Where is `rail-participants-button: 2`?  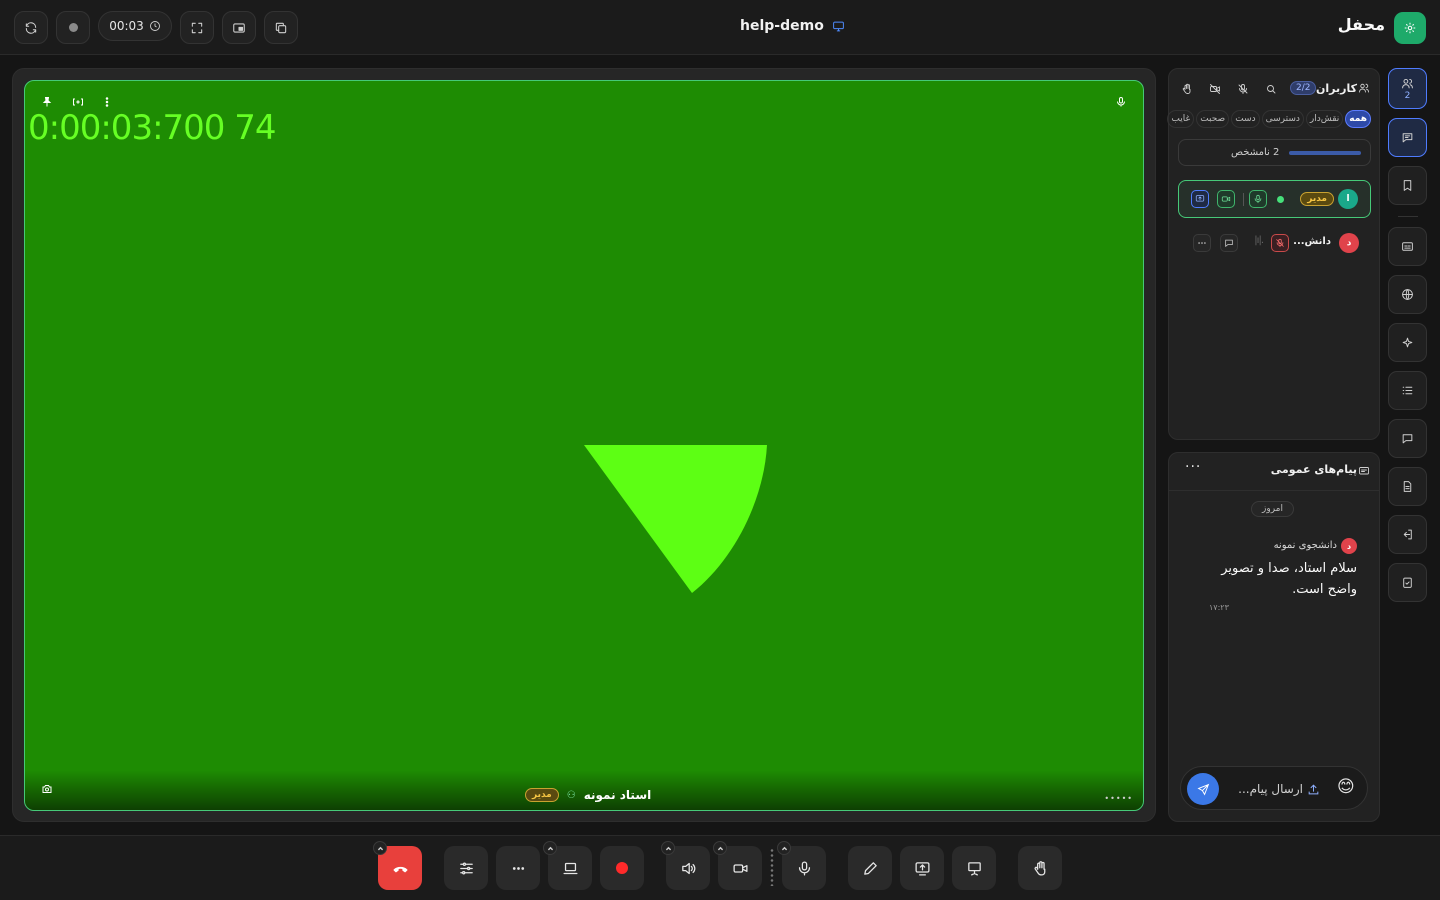 rail-participants-button: 2 is located at coordinates (1407, 88).